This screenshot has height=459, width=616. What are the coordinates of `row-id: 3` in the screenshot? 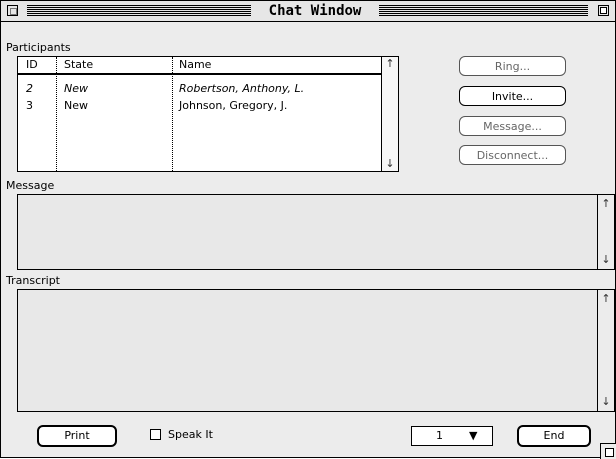 It's located at (29, 106).